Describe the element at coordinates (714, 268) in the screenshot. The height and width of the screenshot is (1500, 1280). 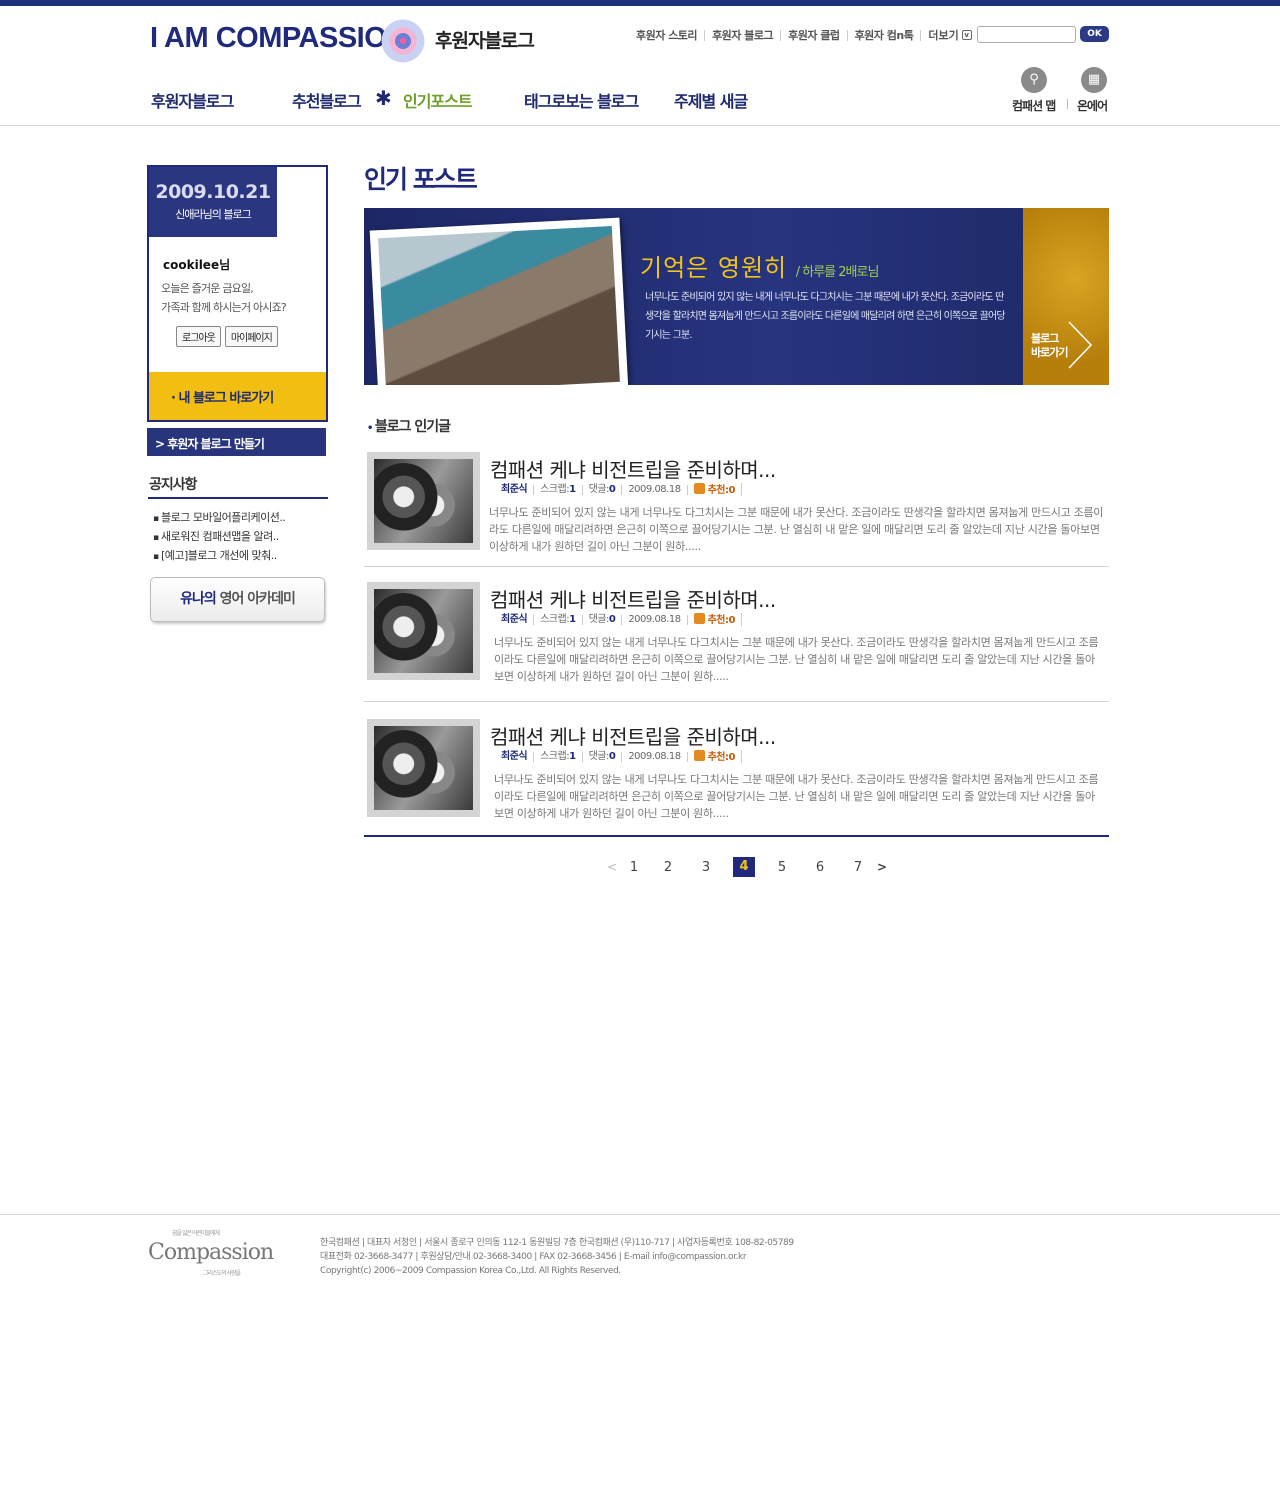
I see `banner-headline-text: 기억은 영원히` at that location.